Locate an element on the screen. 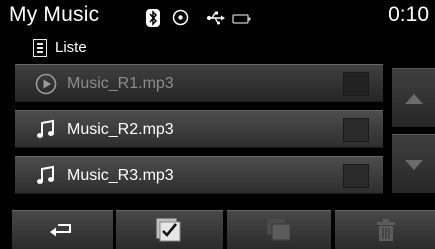 This screenshot has height=249, width=435. checkbox-icon is located at coordinates (168, 230).